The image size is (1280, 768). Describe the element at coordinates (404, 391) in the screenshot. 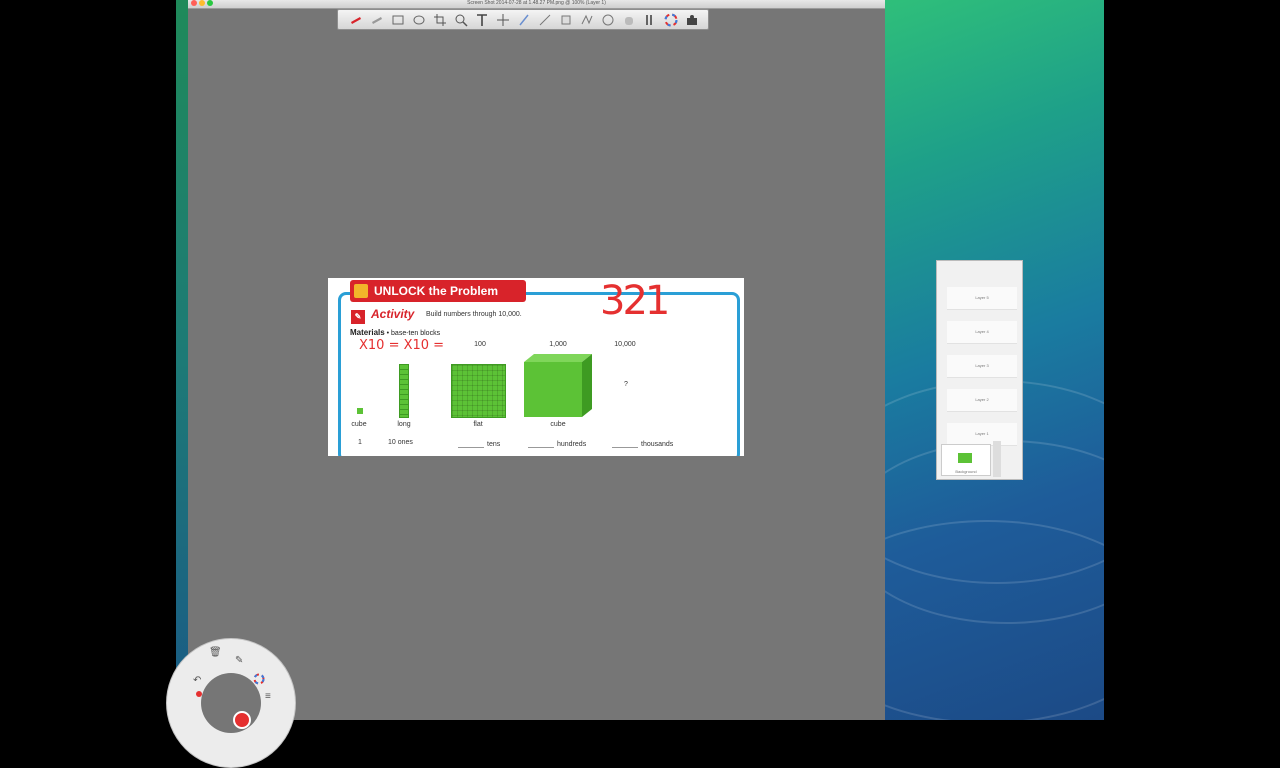

I see `long-block` at that location.